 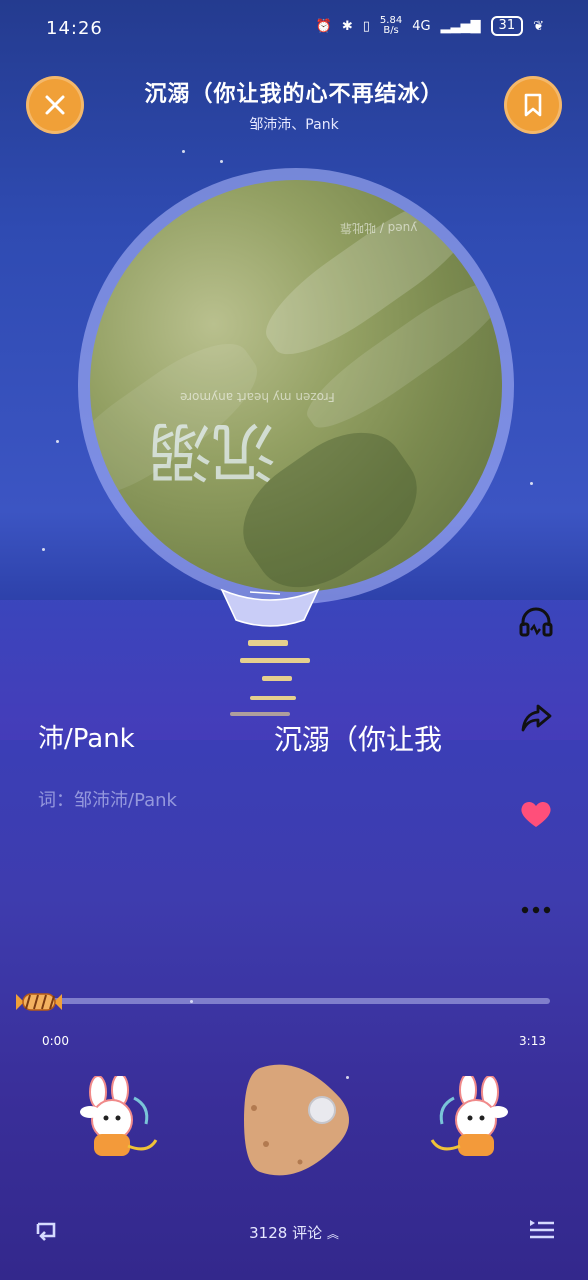 What do you see at coordinates (107, 800) in the screenshot?
I see `lyric-credit: 词：邹沛沛/Pank` at bounding box center [107, 800].